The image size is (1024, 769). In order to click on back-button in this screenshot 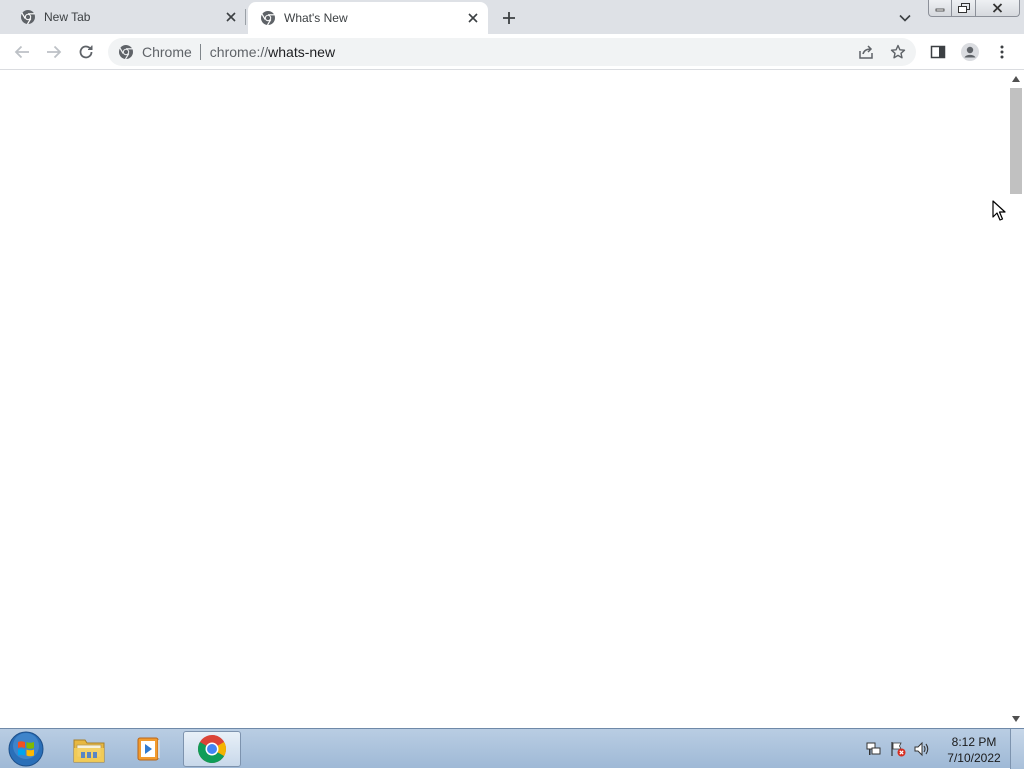, I will do `click(22, 52)`.